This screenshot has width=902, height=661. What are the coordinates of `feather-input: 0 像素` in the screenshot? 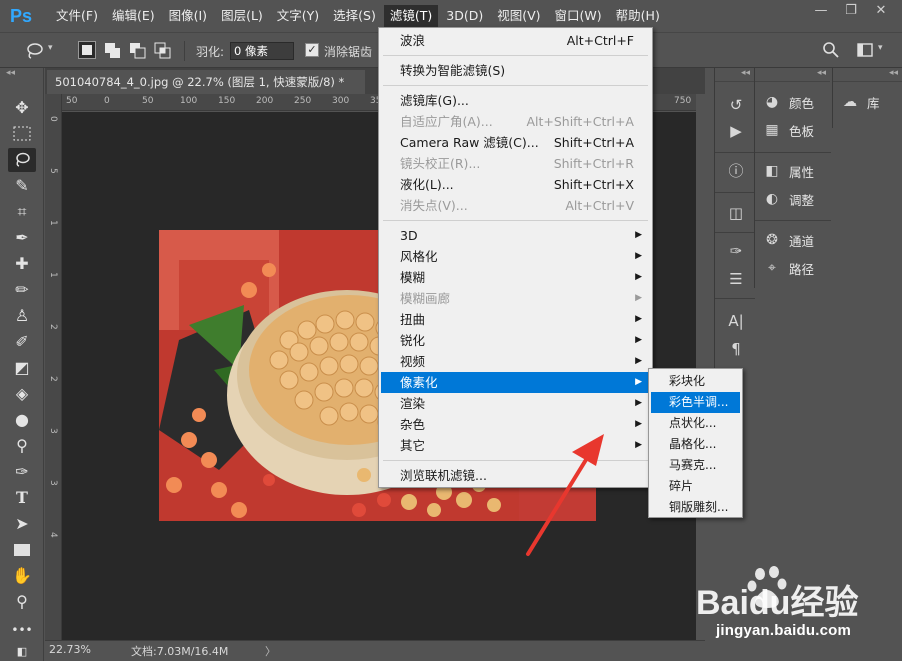 It's located at (262, 51).